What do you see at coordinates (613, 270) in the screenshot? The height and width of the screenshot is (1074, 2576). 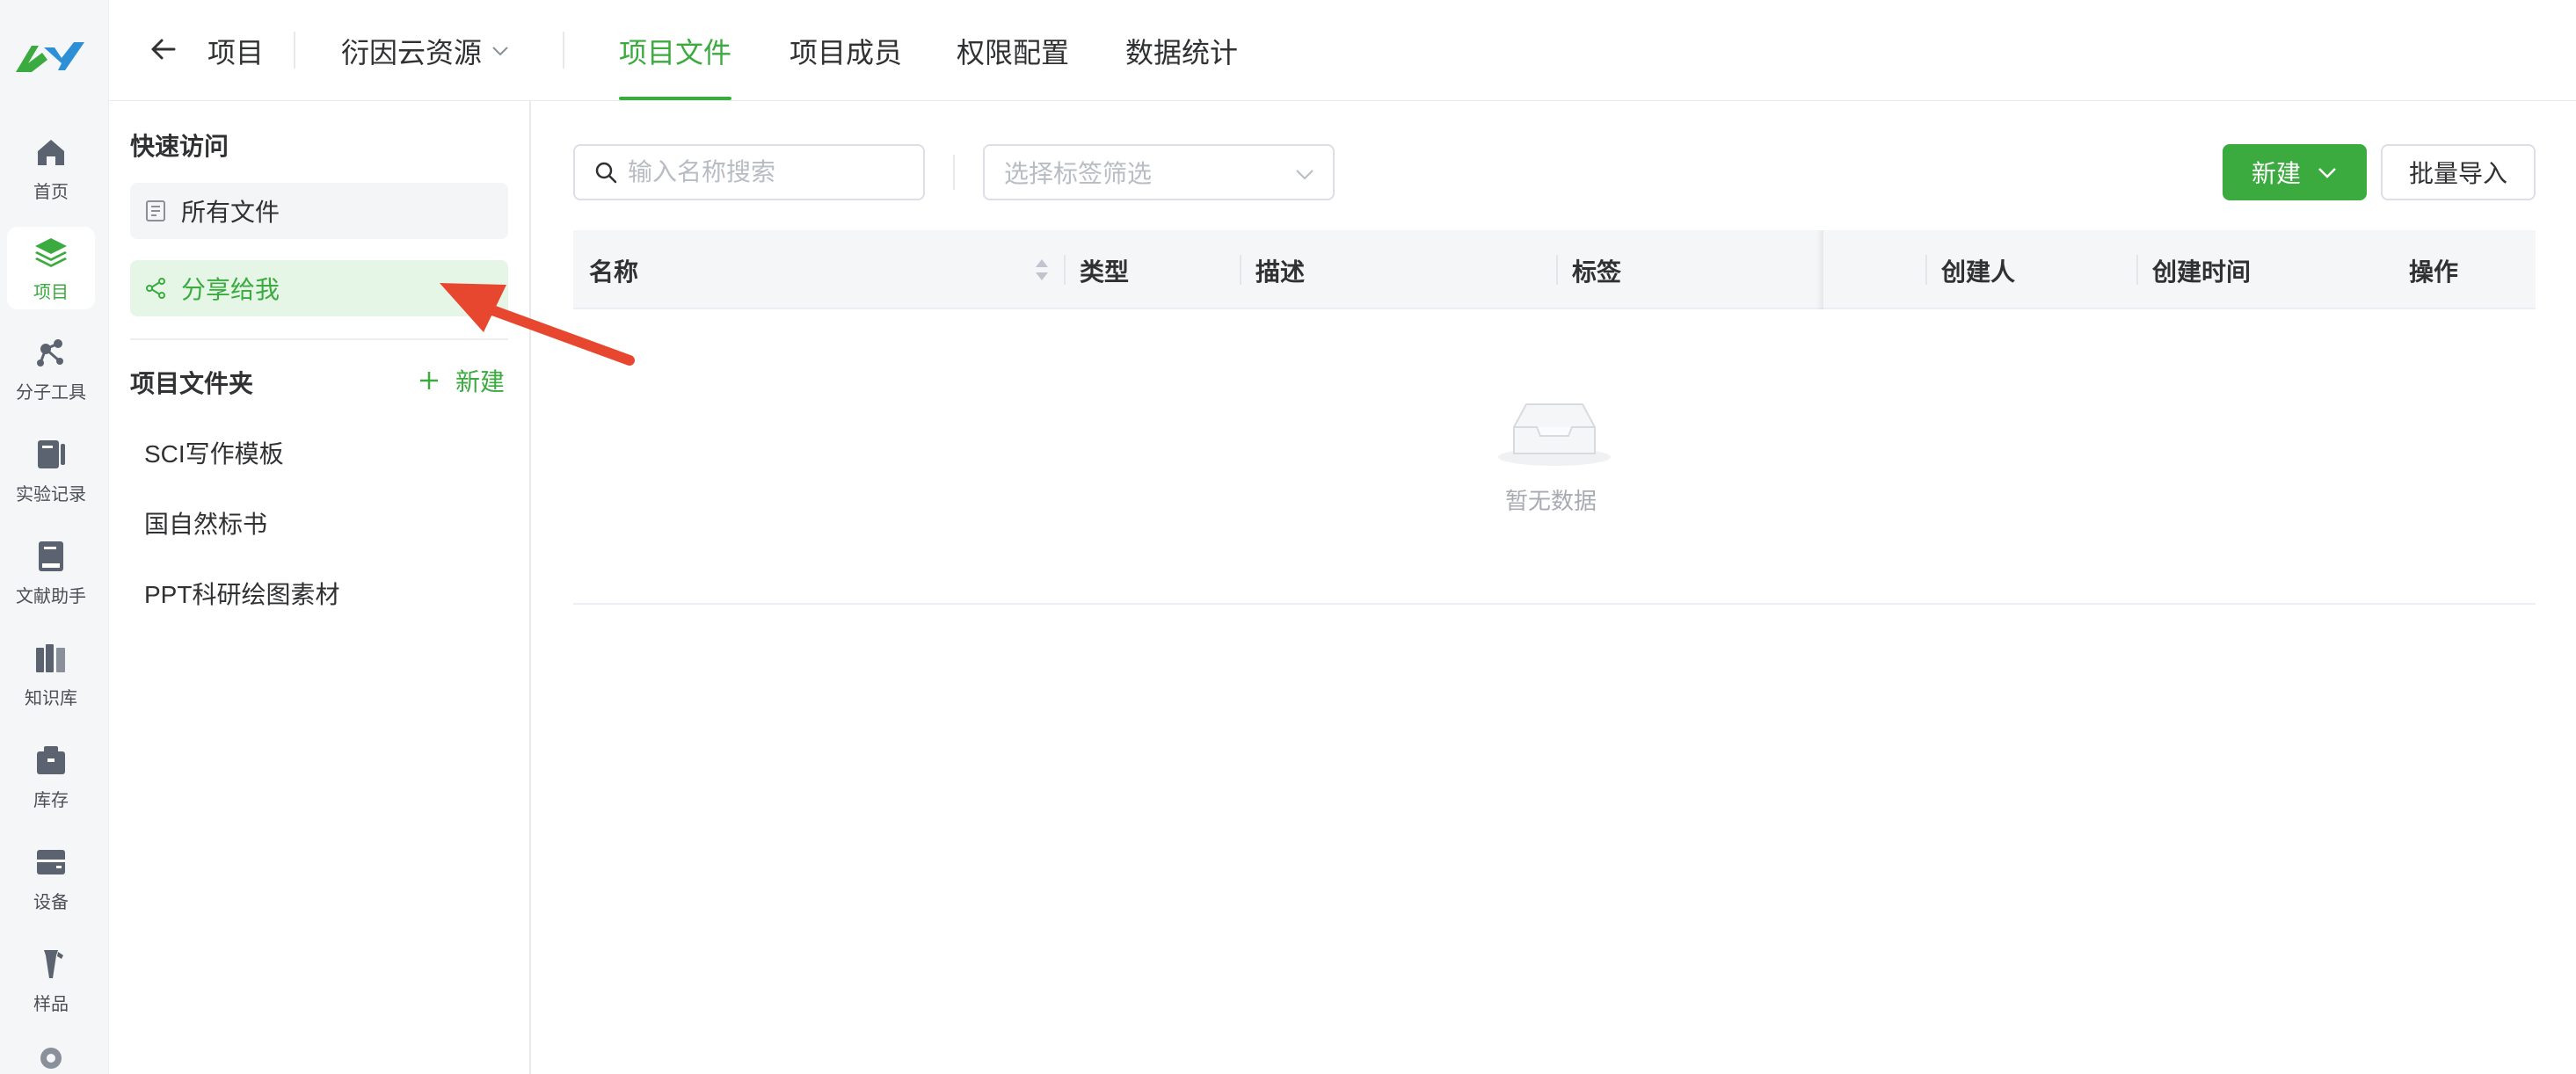 I see `column-header-name: 名称` at bounding box center [613, 270].